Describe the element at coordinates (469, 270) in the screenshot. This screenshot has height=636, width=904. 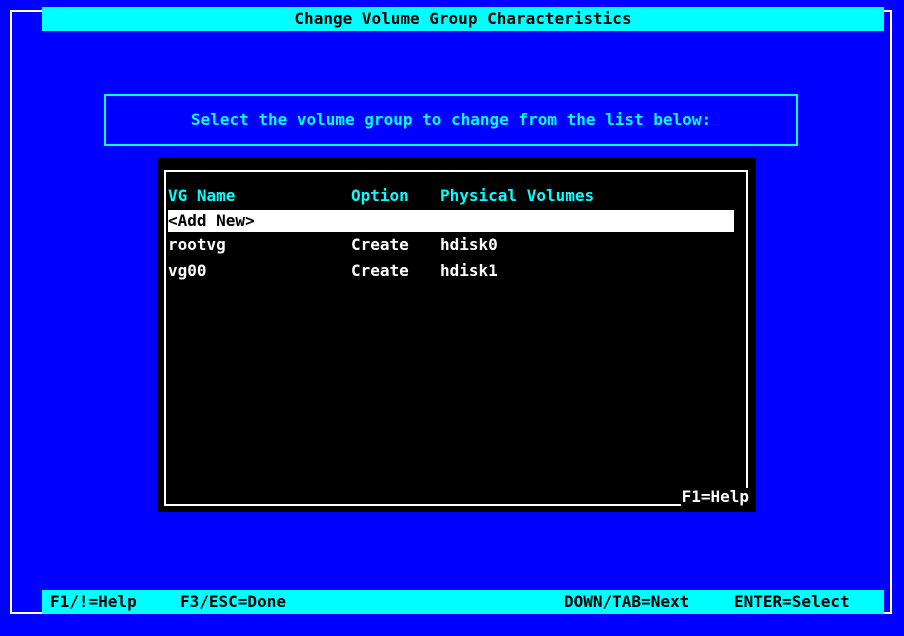
I see `physical-volumes-cell: hdisk1` at that location.